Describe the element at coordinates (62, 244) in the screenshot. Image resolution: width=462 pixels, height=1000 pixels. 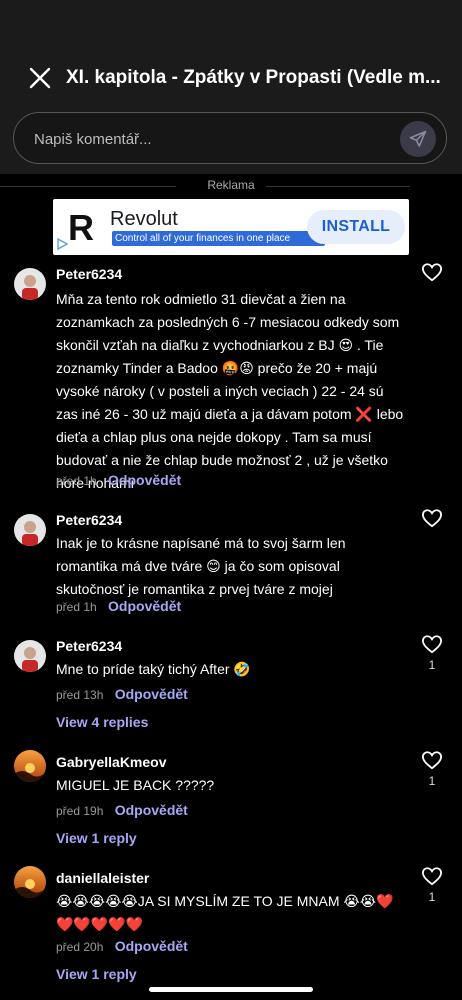
I see `ad-choices-icon` at that location.